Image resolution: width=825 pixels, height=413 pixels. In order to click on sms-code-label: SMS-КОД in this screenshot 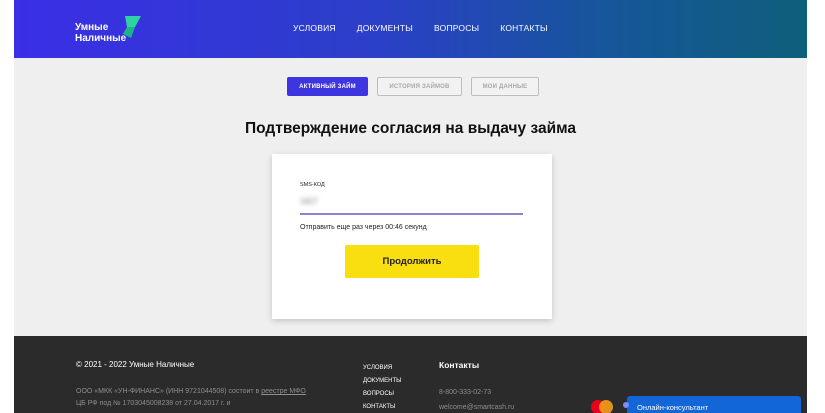, I will do `click(312, 185)`.